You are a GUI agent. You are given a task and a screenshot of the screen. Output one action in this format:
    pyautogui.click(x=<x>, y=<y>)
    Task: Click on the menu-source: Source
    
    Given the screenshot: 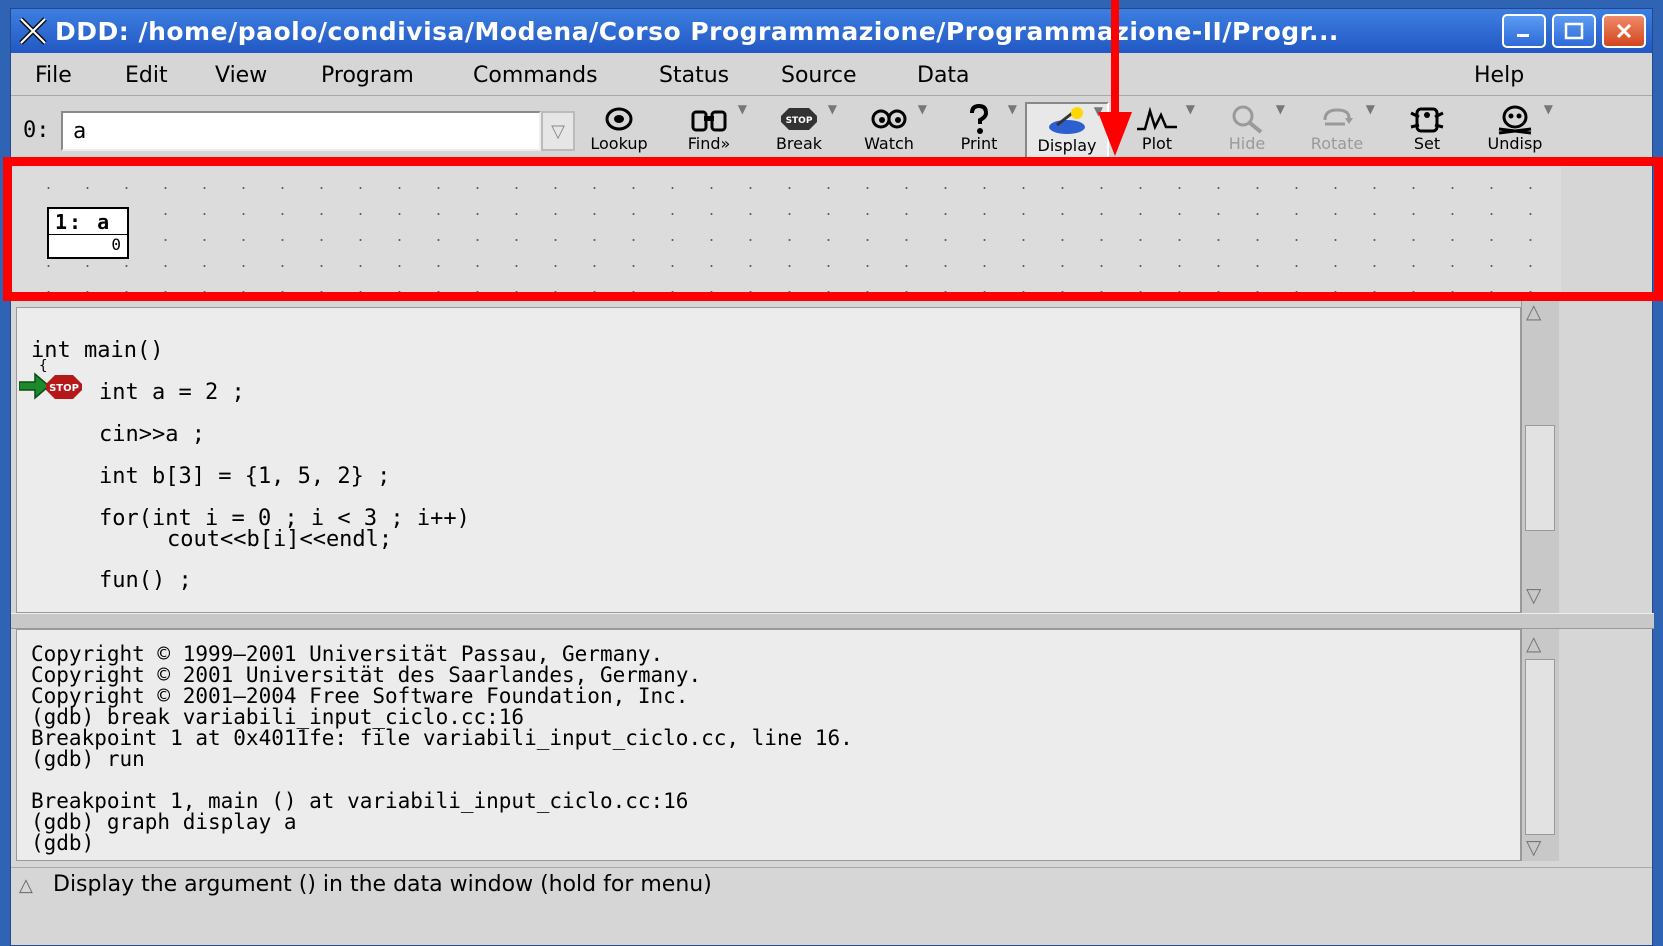 What is the action you would take?
    pyautogui.click(x=819, y=75)
    